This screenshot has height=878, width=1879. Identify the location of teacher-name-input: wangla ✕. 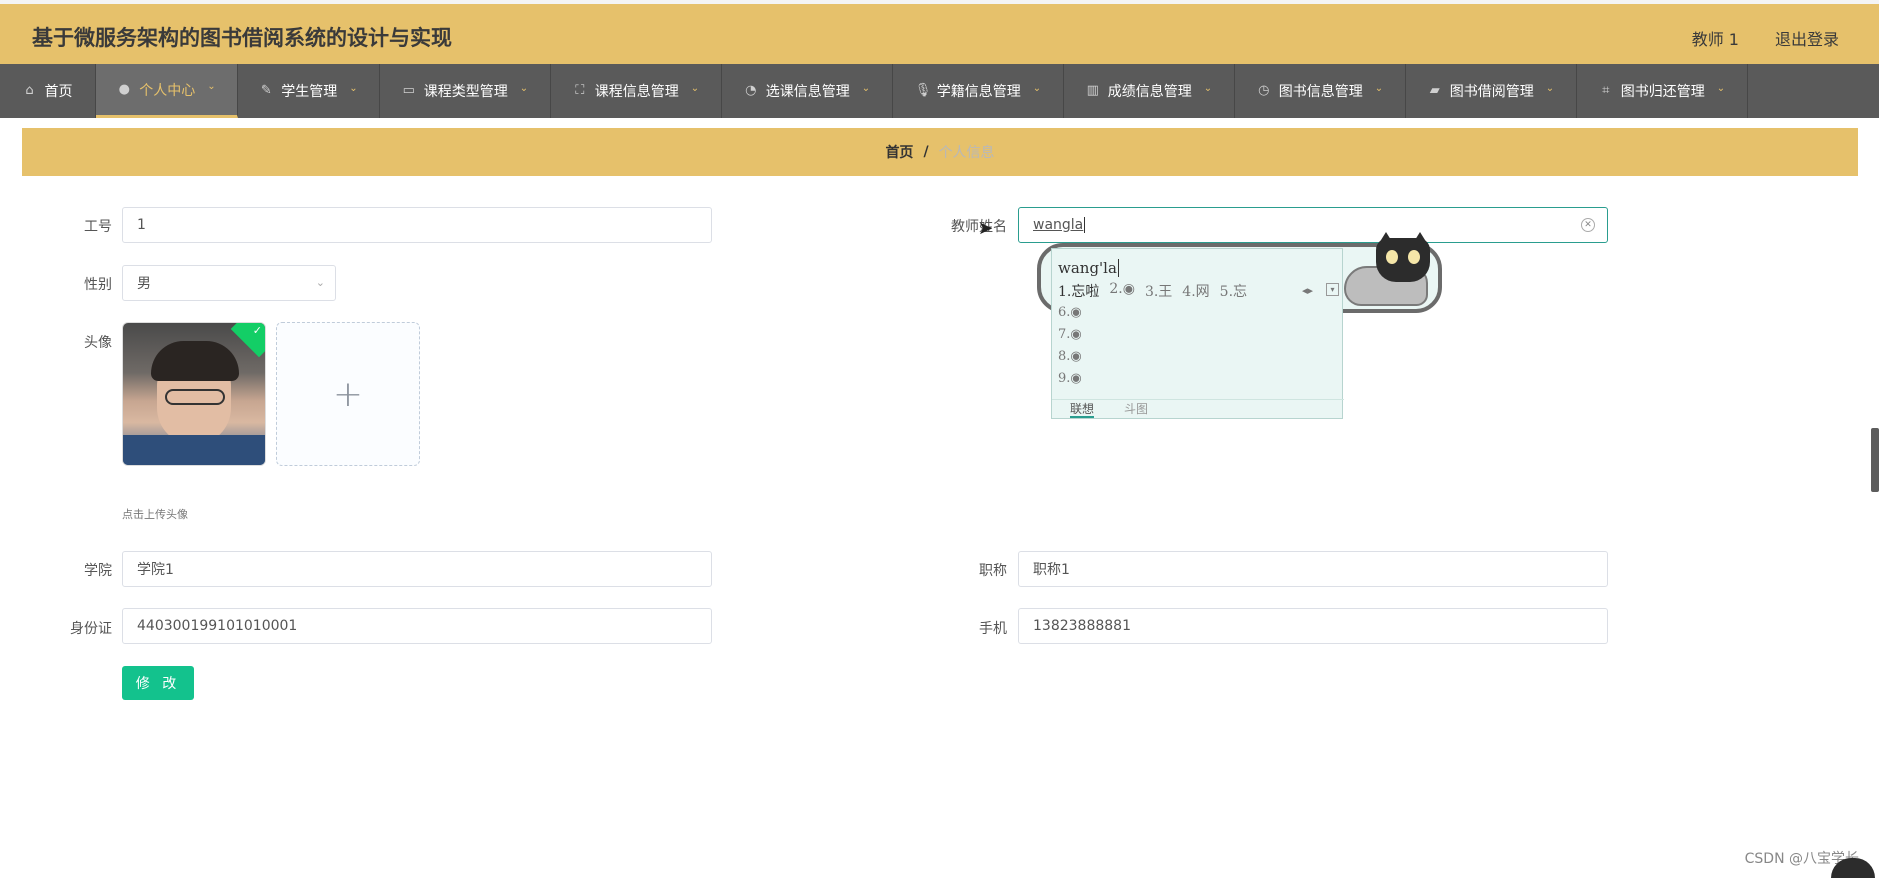
(1313, 225).